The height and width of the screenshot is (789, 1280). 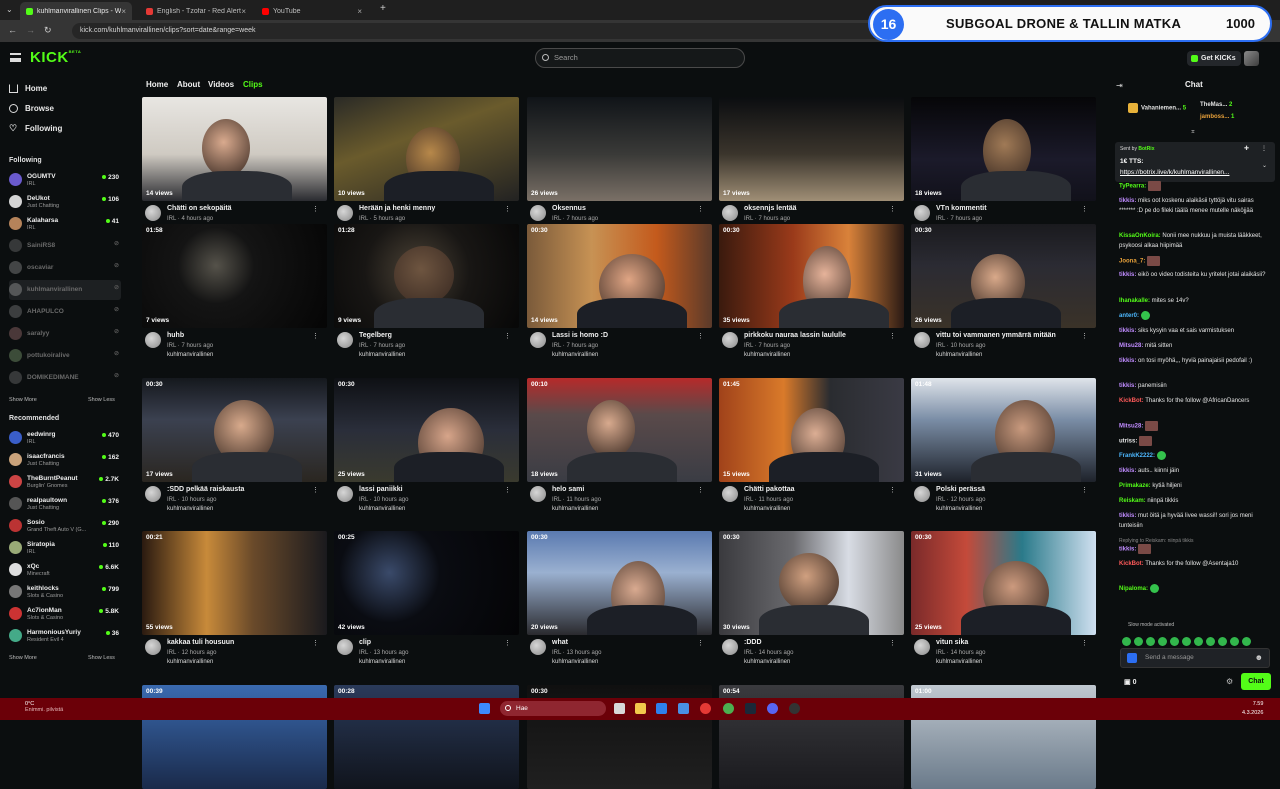 What do you see at coordinates (253, 84) in the screenshot?
I see `tab-clips: Clips` at bounding box center [253, 84].